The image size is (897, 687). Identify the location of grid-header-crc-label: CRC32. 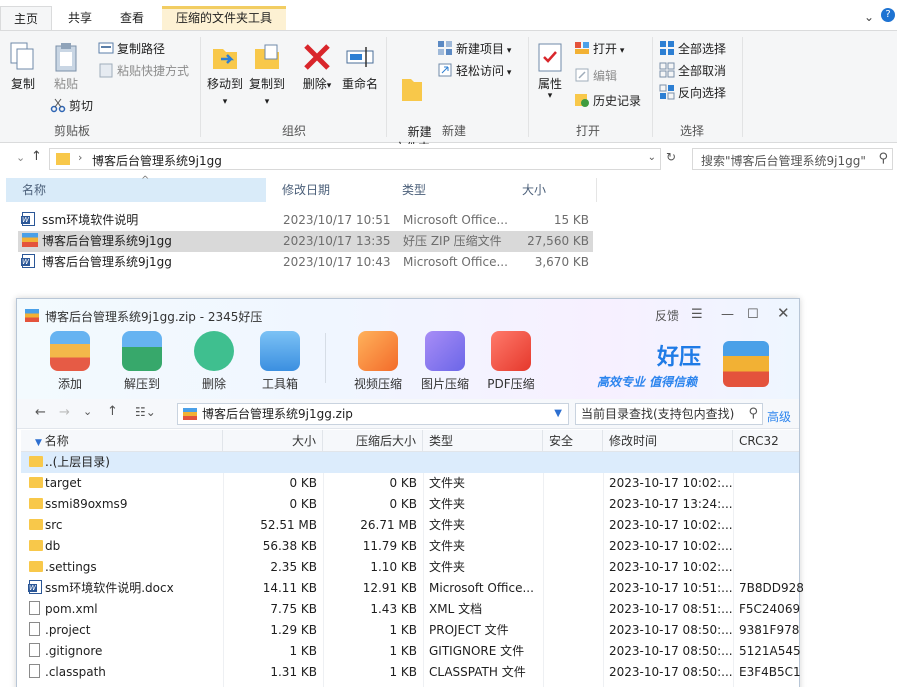
(759, 441).